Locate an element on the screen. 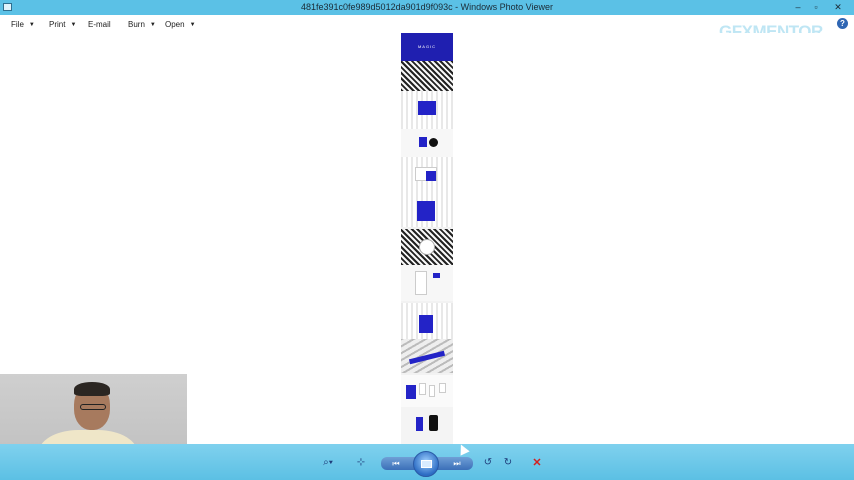 The image size is (854, 480). image-brand-text: MAGIC is located at coordinates (427, 46).